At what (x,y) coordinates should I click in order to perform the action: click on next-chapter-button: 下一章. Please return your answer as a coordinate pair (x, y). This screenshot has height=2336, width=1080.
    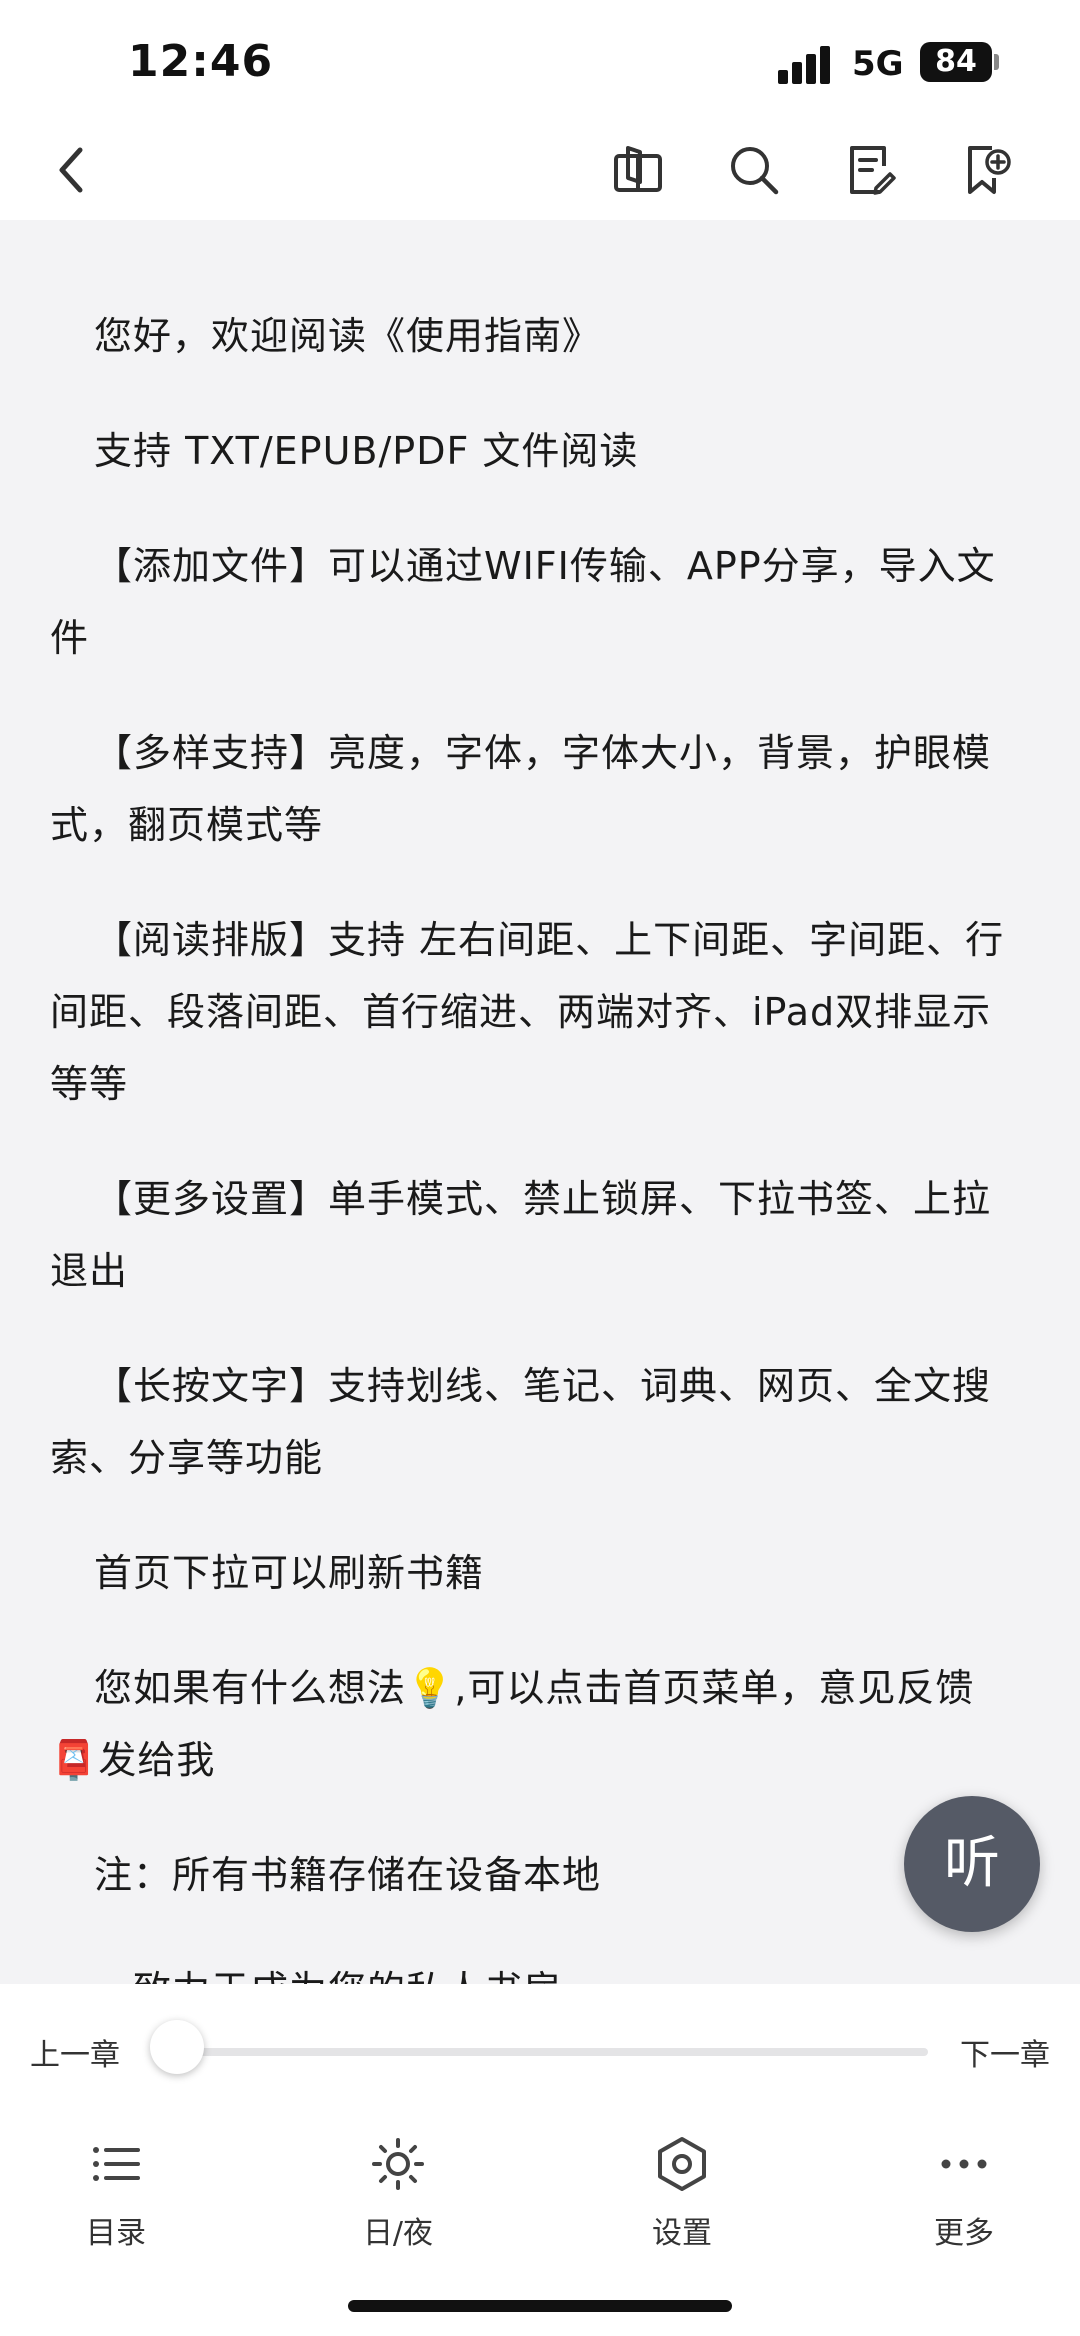
    Looking at the image, I should click on (1005, 2052).